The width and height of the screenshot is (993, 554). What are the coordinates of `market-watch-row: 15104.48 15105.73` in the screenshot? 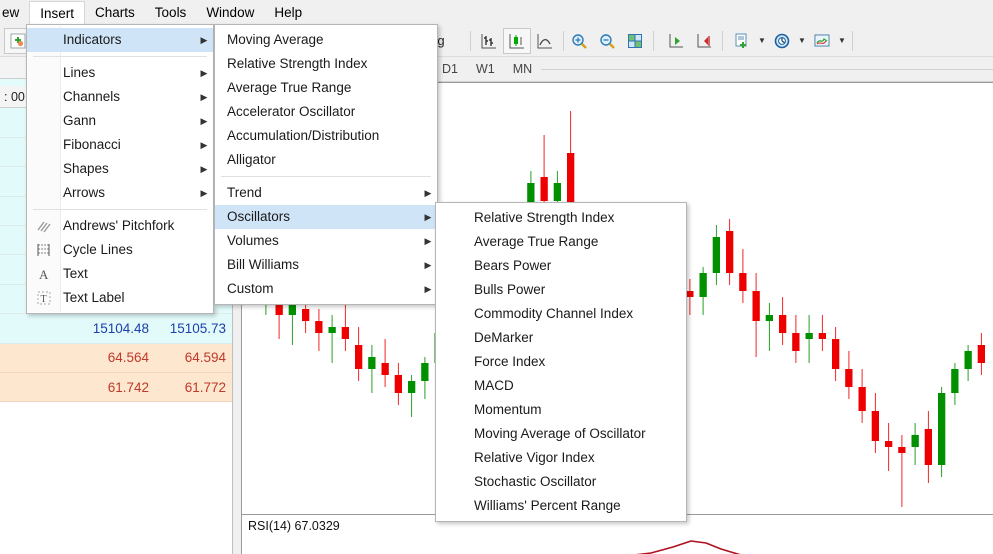 It's located at (116, 329).